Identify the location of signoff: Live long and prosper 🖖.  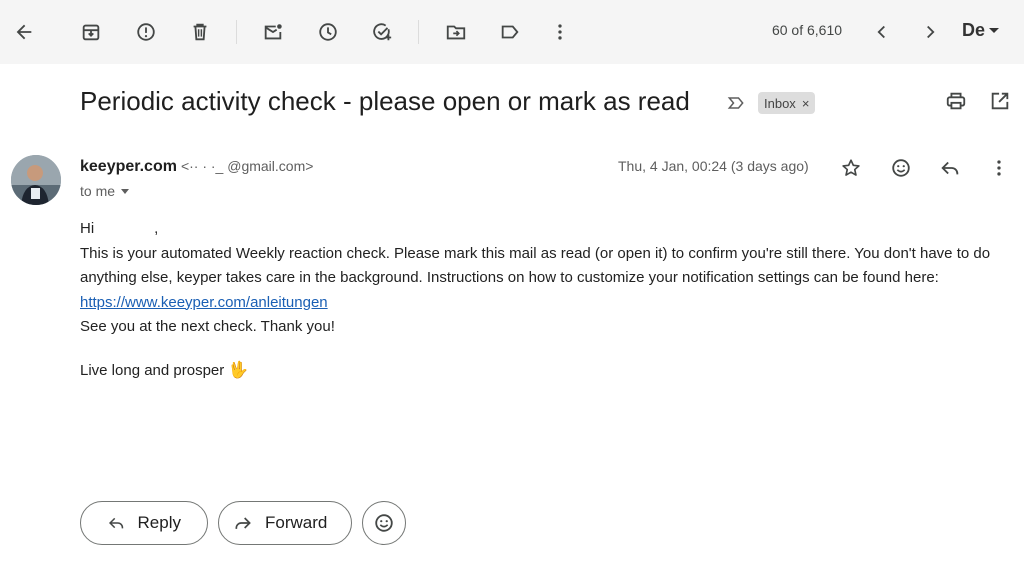
(164, 370).